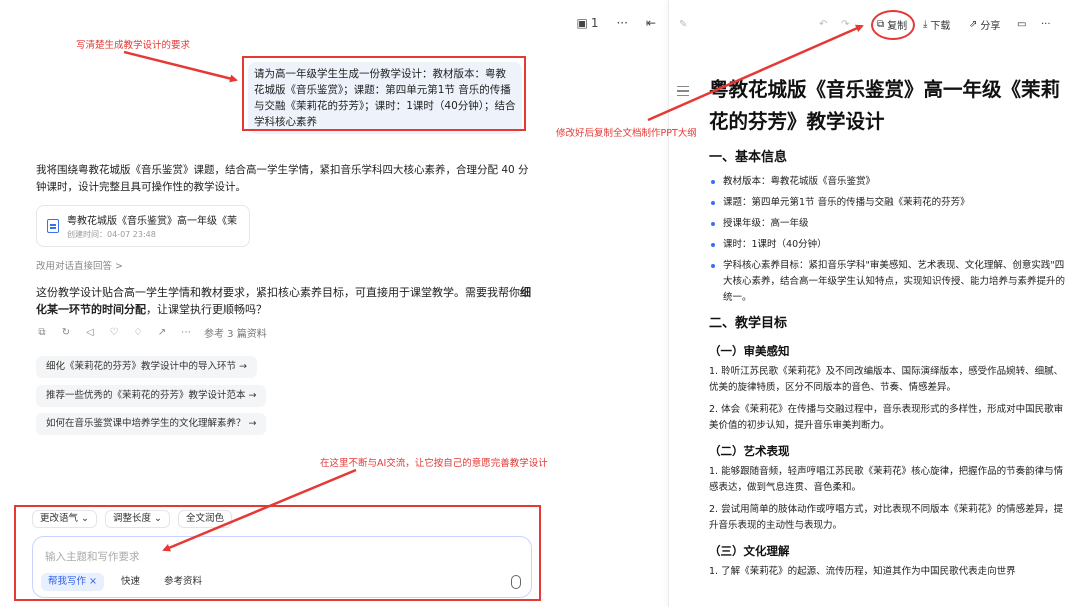 The image size is (1080, 607). What do you see at coordinates (925, 24) in the screenshot?
I see `download-icon: ⤓` at bounding box center [925, 24].